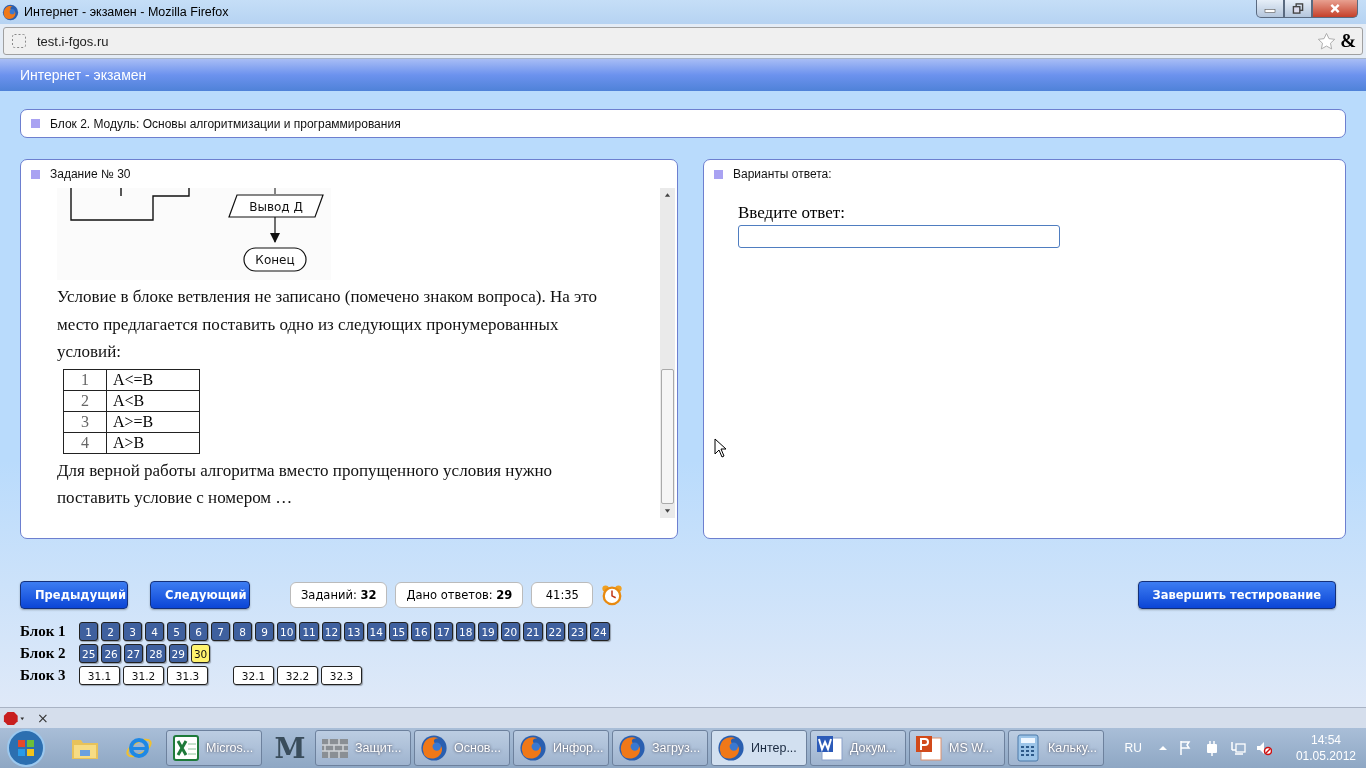  I want to click on previous-button: Предыдущий, so click(74, 595).